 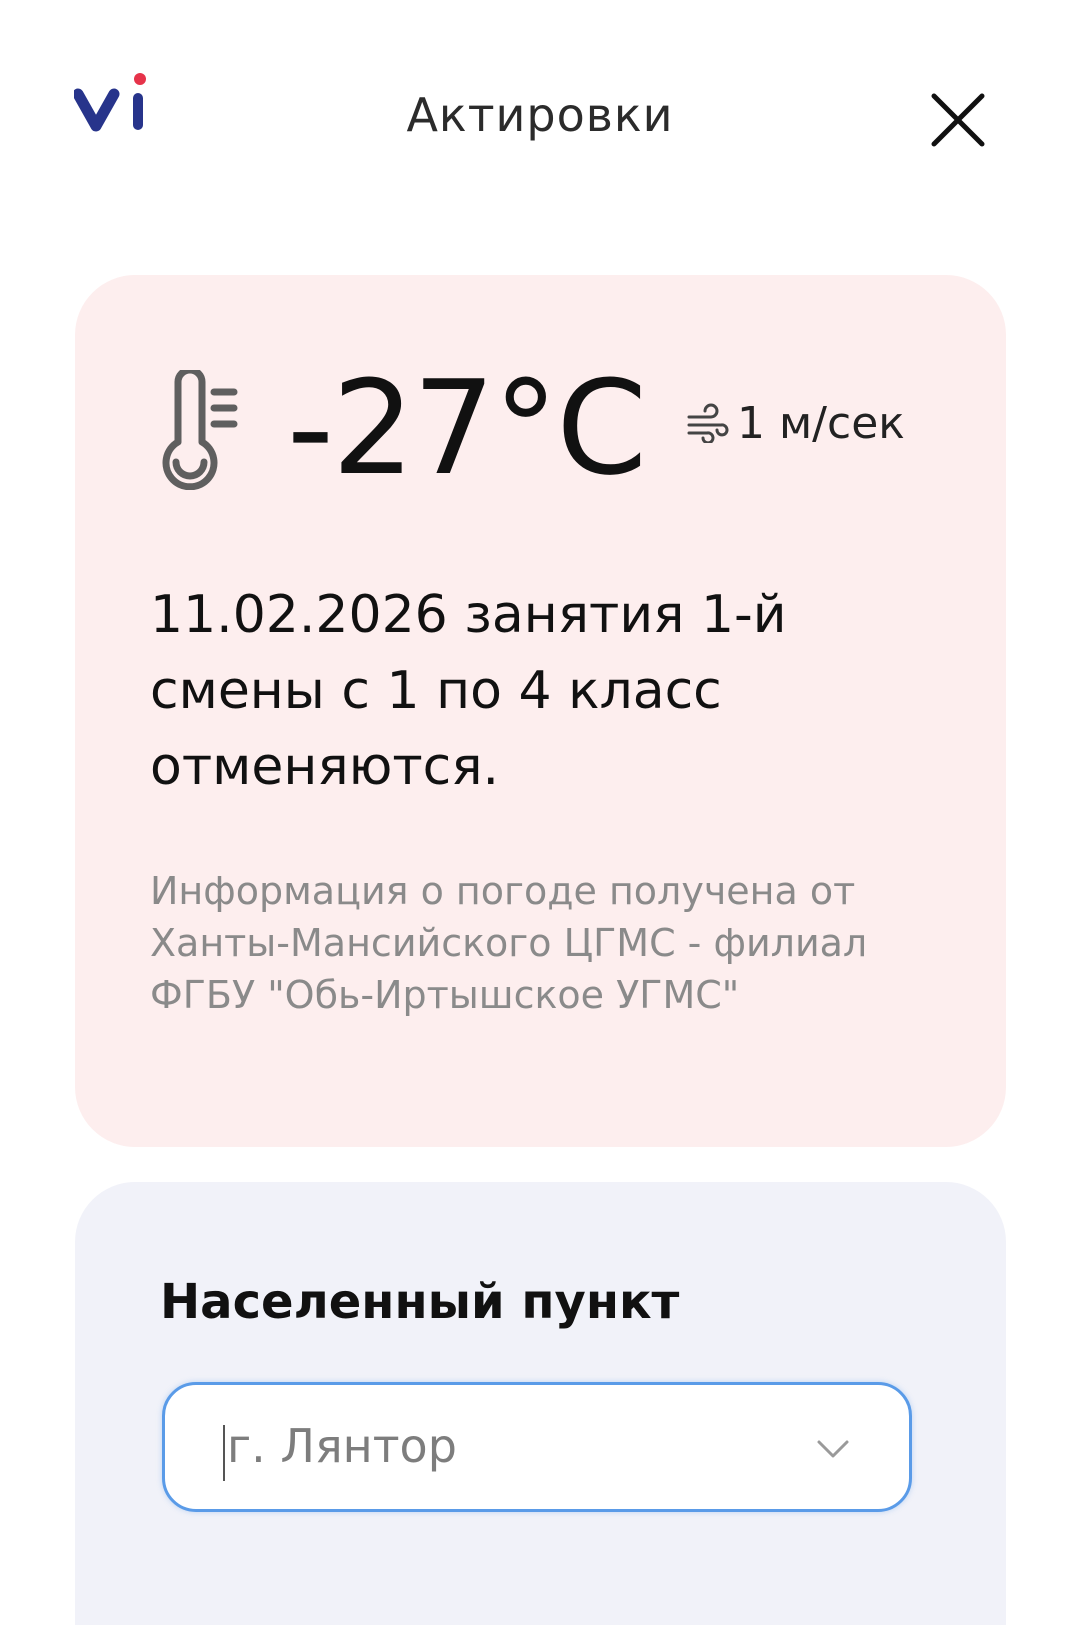 What do you see at coordinates (540, 115) in the screenshot?
I see `page-title: Актировки` at bounding box center [540, 115].